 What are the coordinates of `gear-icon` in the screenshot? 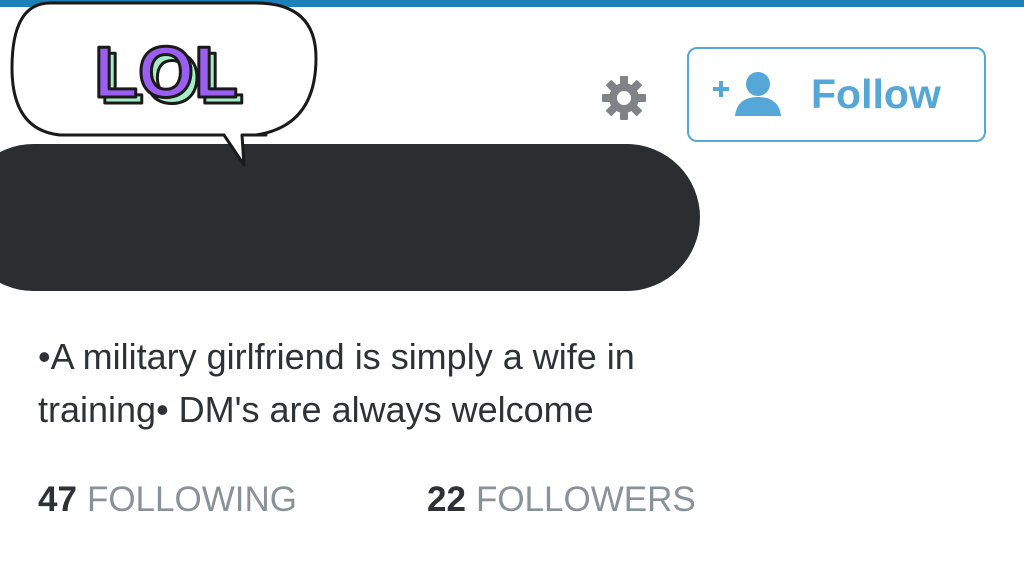 It's located at (624, 98).